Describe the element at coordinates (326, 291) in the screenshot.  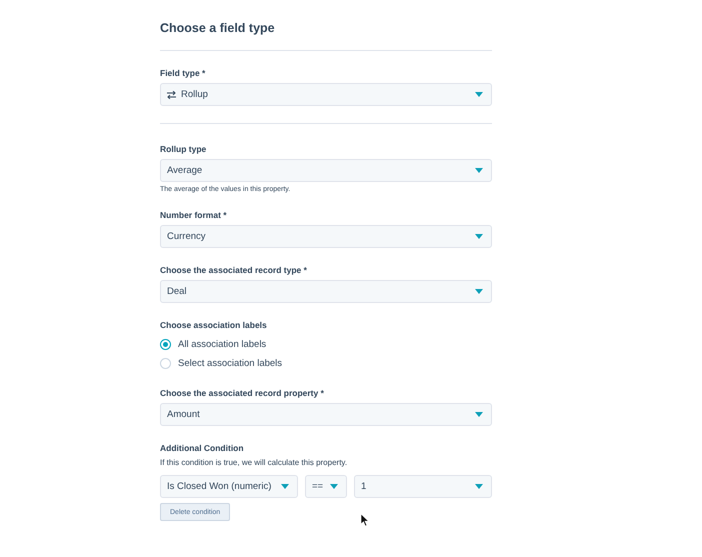
I see `select-field: Deal` at that location.